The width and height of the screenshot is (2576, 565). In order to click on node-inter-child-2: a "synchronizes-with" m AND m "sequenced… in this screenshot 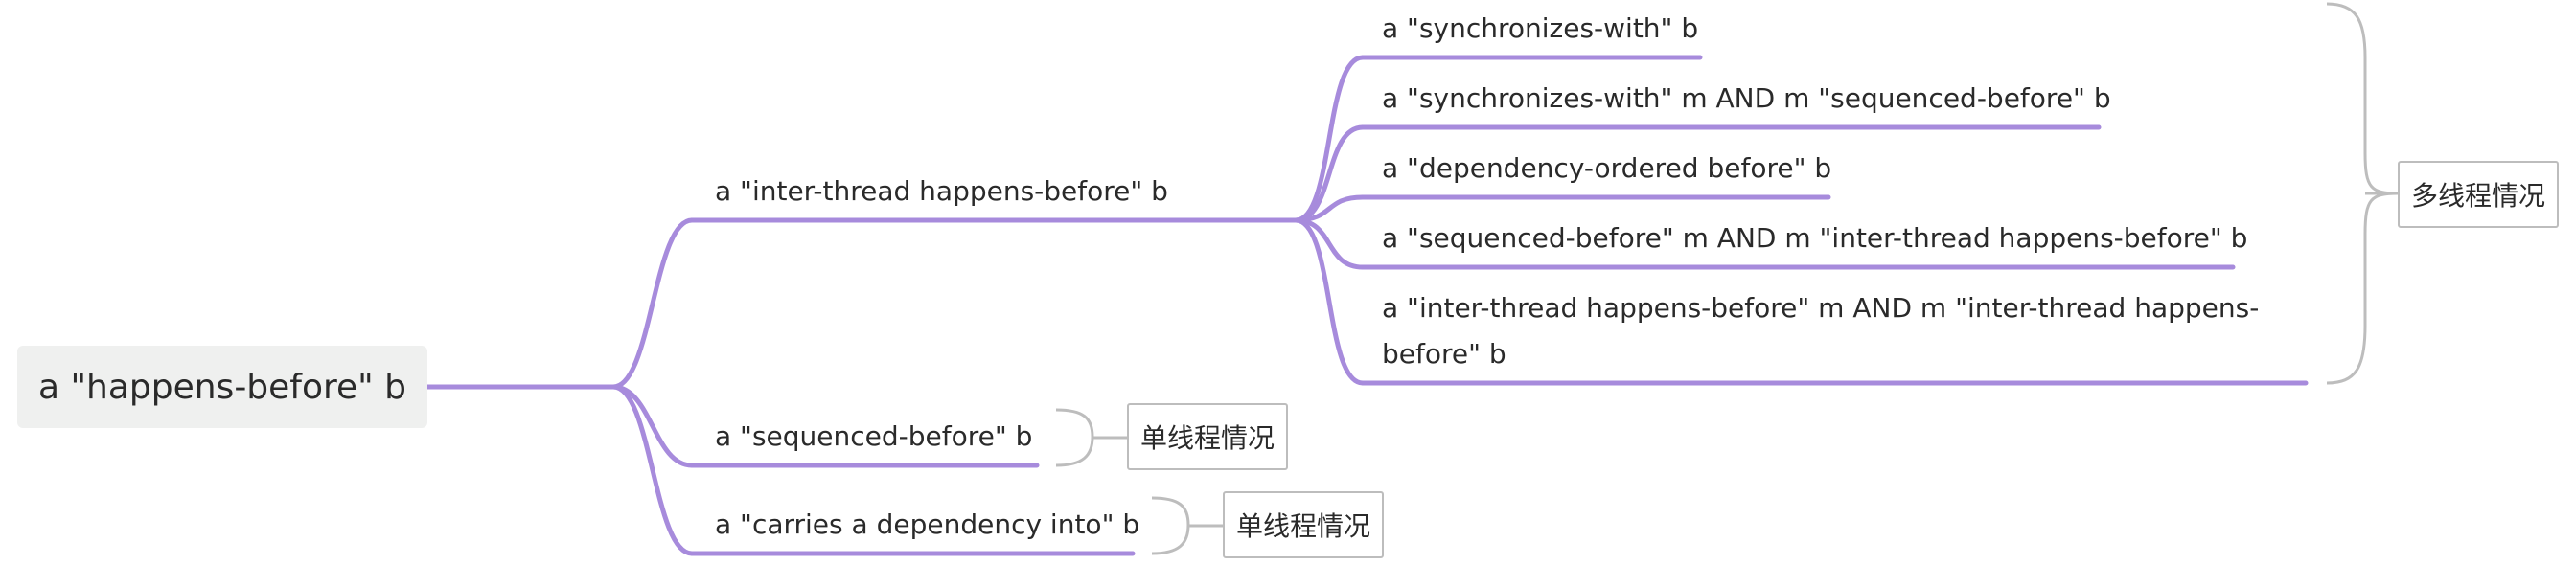, I will do `click(1746, 99)`.